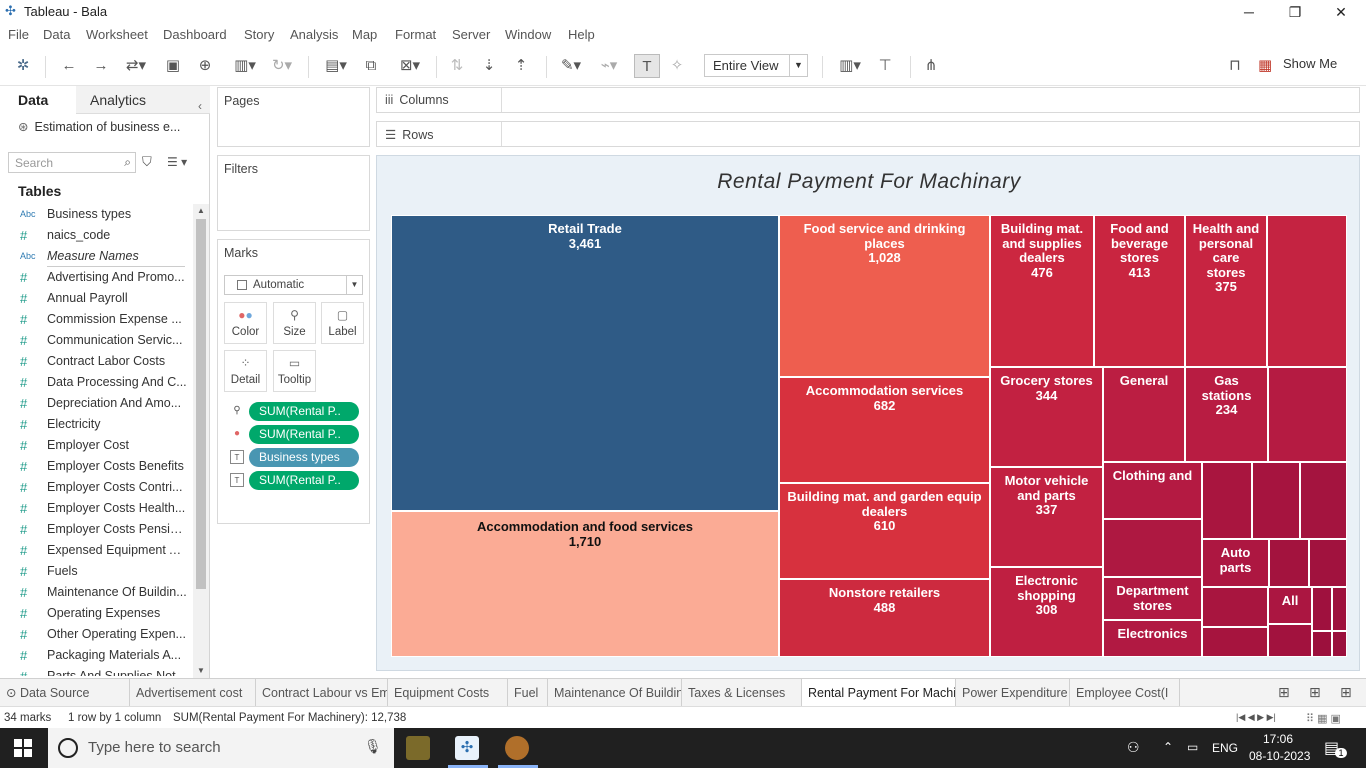 The height and width of the screenshot is (768, 1366). Describe the element at coordinates (868, 134) in the screenshot. I see `rows-shelf: ☰ Rows` at that location.